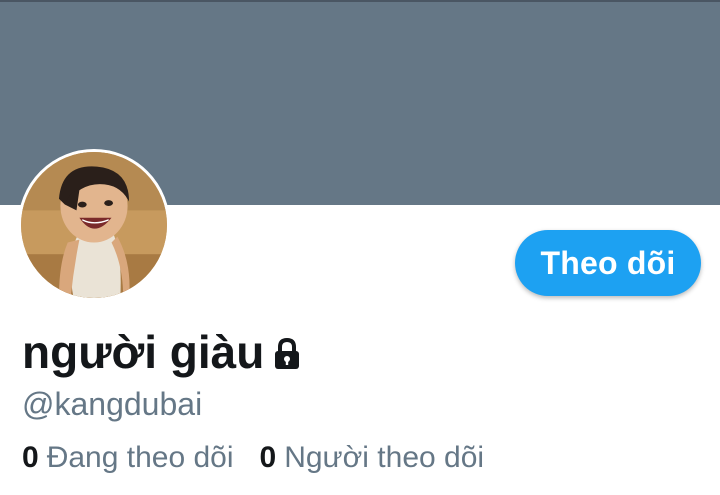 The width and height of the screenshot is (720, 495). What do you see at coordinates (112, 404) in the screenshot?
I see `profile-handle: @kangdubai` at bounding box center [112, 404].